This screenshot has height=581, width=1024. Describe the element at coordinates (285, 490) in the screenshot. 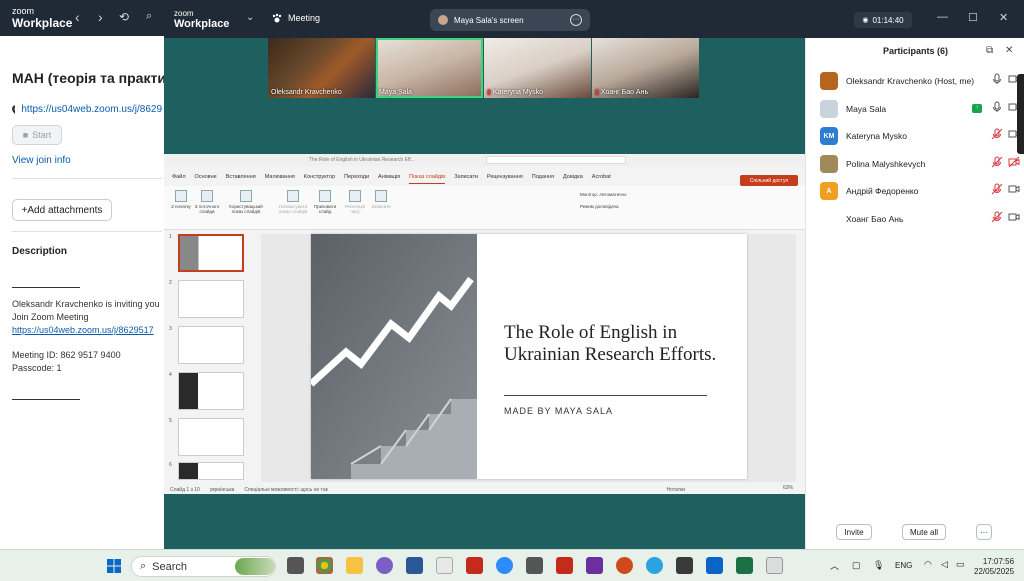

I see `status-accessibility: Спеціальні можливості: щось не так` at that location.